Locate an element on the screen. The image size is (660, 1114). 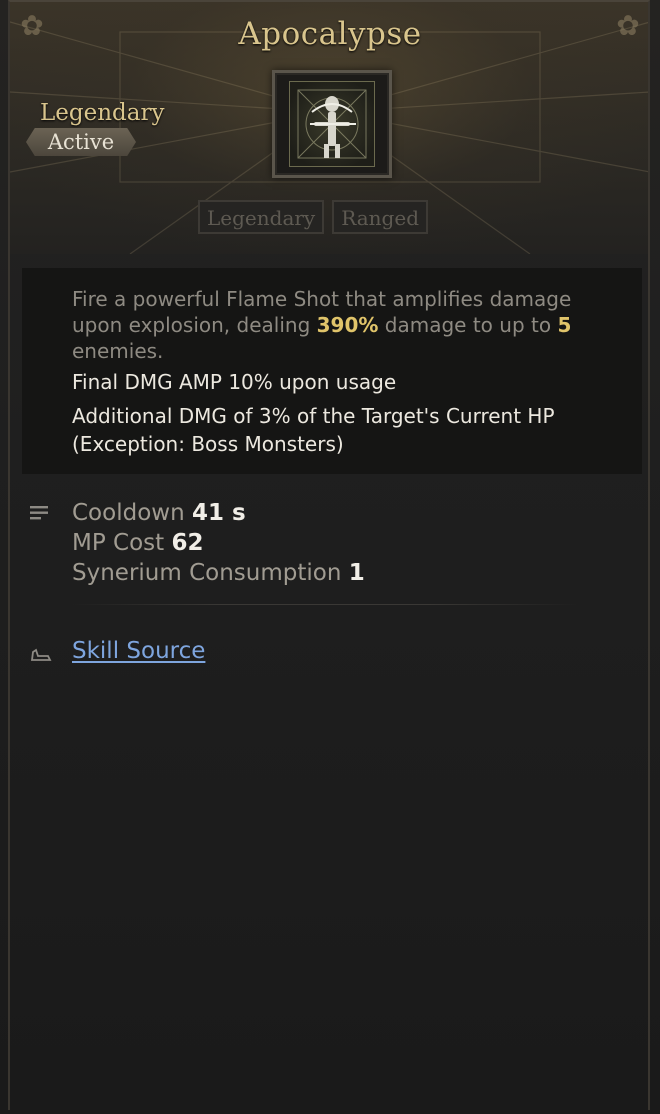
source-icon is located at coordinates (41, 654).